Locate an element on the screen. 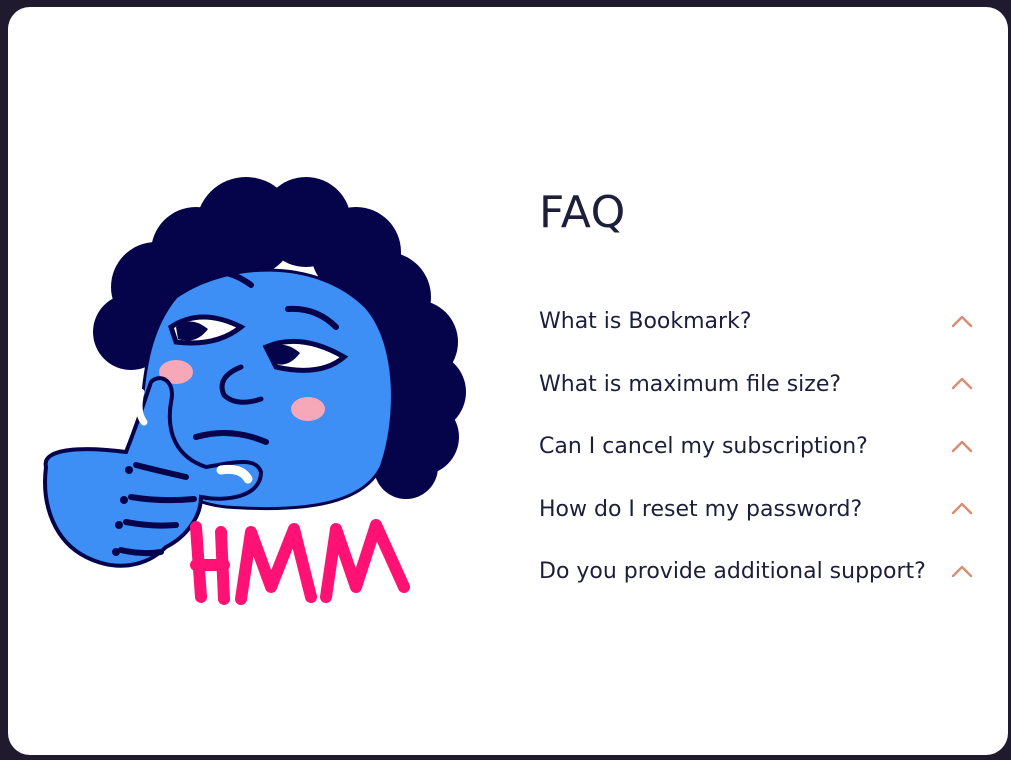 This screenshot has height=760, width=1011. faq-item: How do I reset my password? is located at coordinates (759, 510).